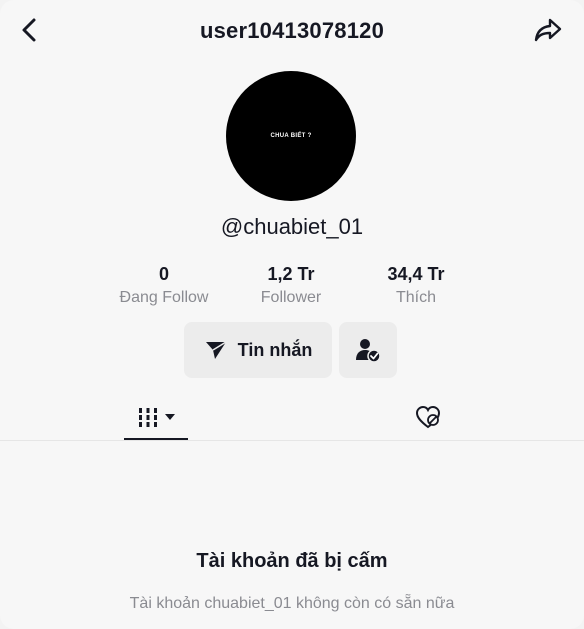  What do you see at coordinates (416, 286) in the screenshot?
I see `stat-likes: 34,4 Tr Thích` at bounding box center [416, 286].